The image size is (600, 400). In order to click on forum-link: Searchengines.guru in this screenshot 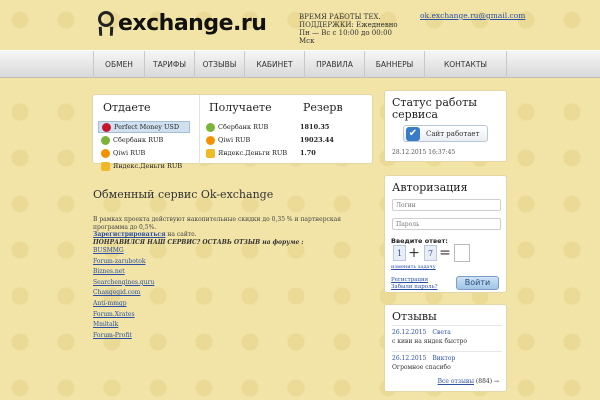, I will do `click(123, 283)`.